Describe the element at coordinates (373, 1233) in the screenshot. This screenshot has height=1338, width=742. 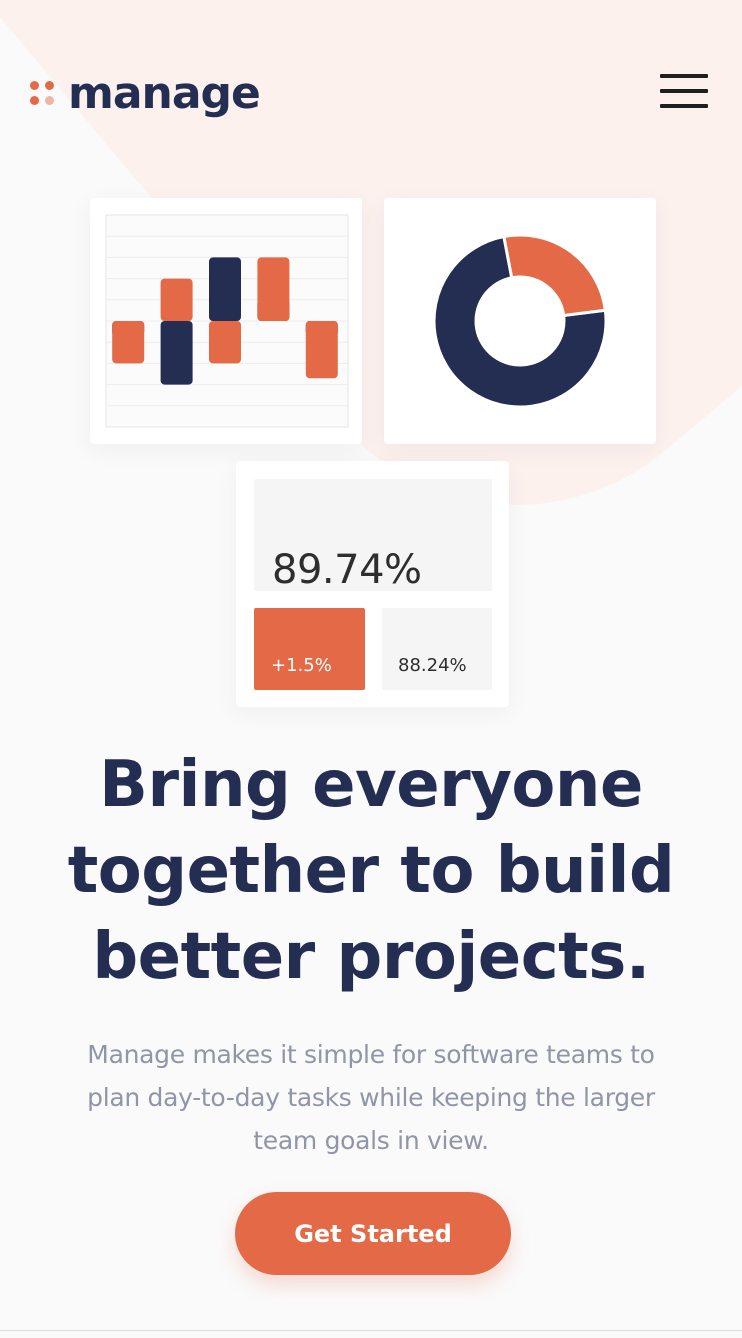
I see `get-started-button: Get Started` at that location.